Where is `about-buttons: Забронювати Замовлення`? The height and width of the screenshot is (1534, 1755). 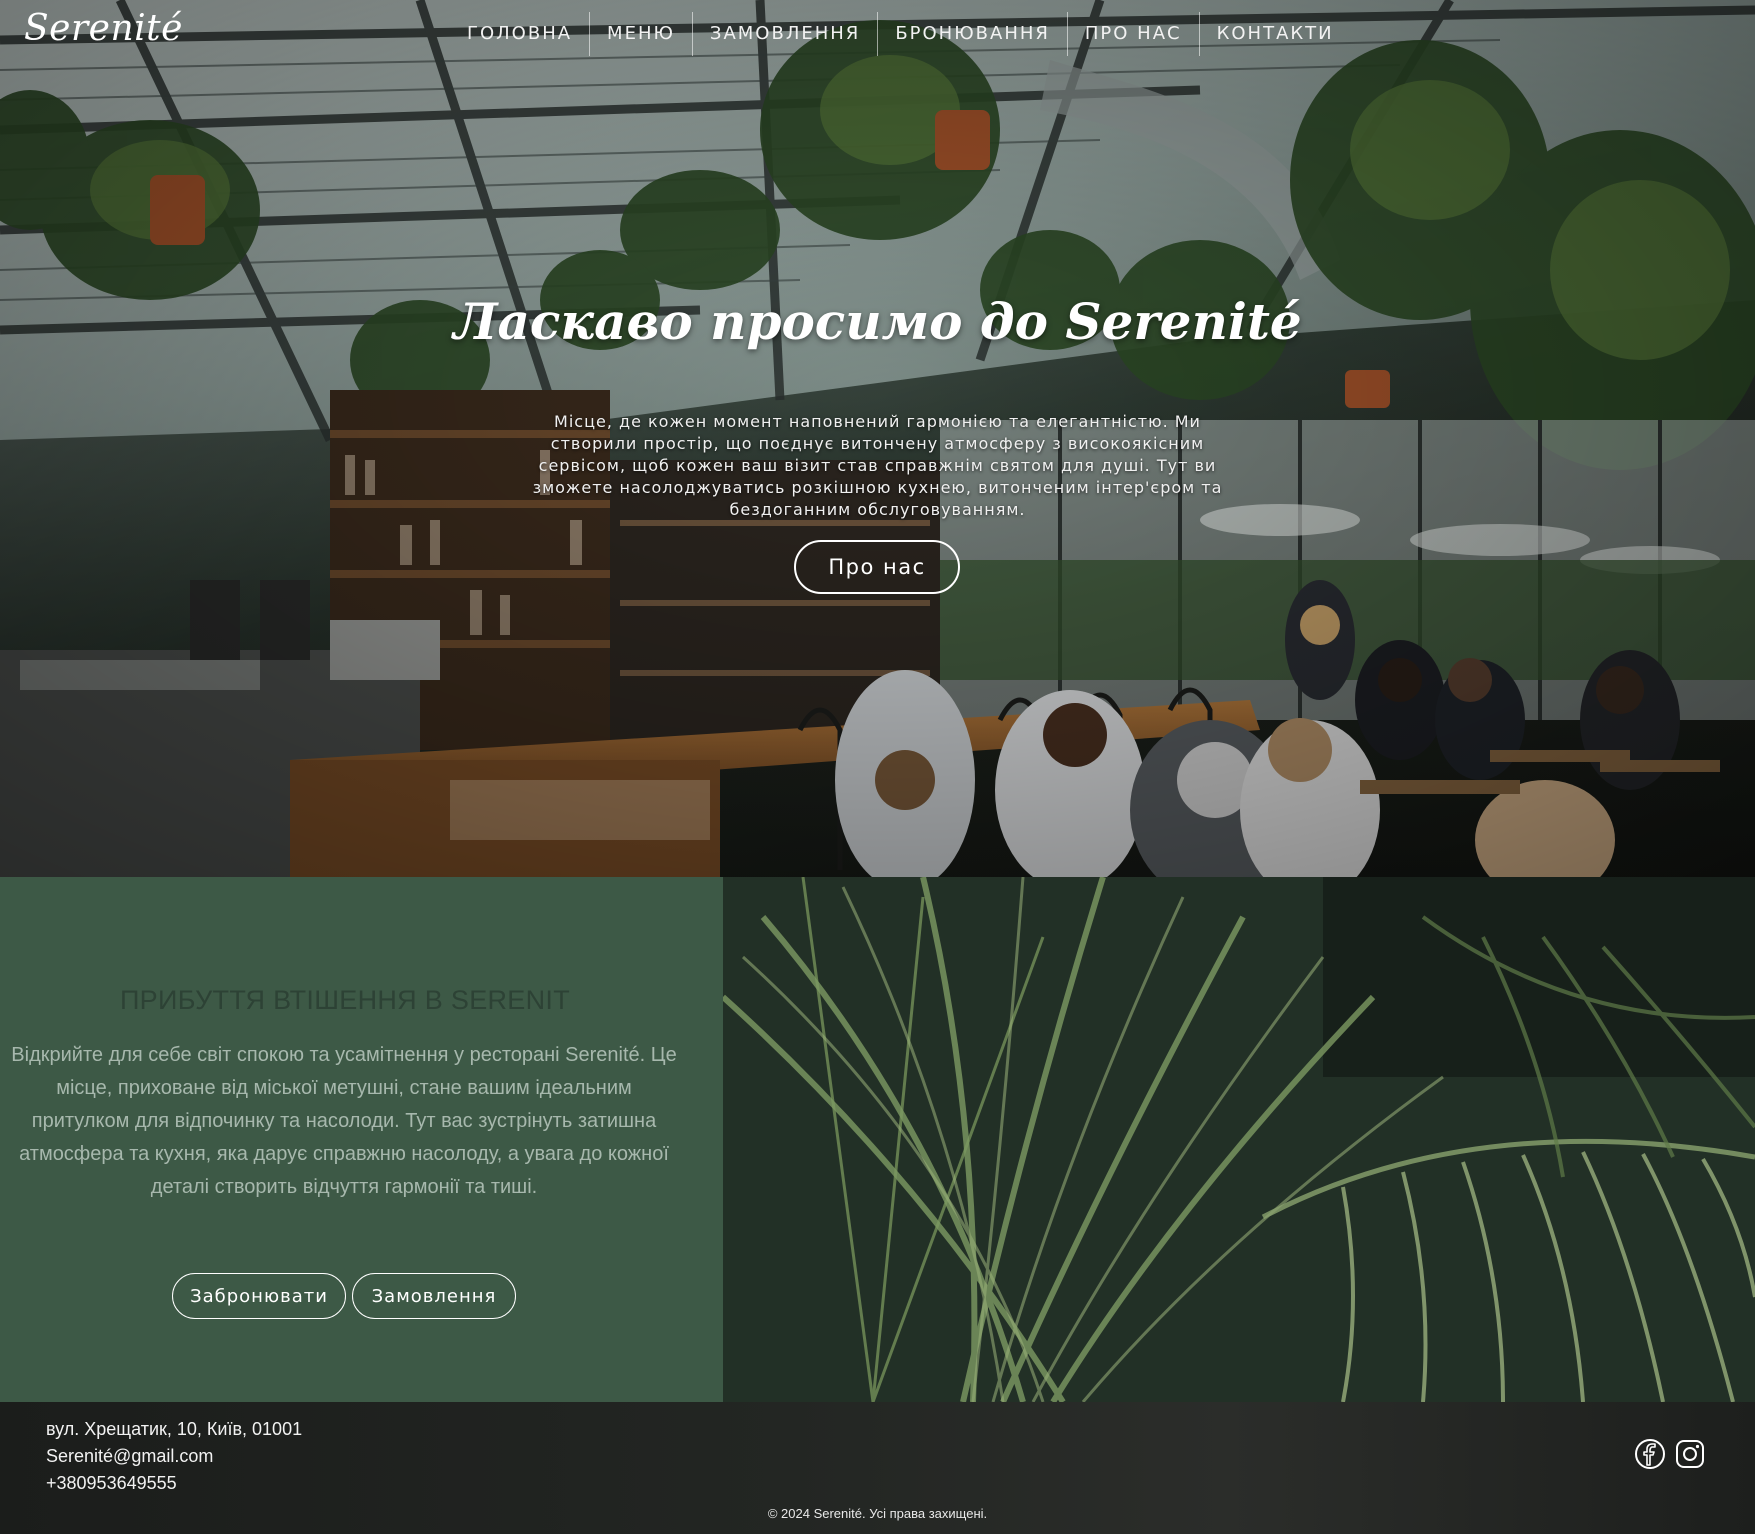 about-buttons: Забронювати Замовлення is located at coordinates (344, 1296).